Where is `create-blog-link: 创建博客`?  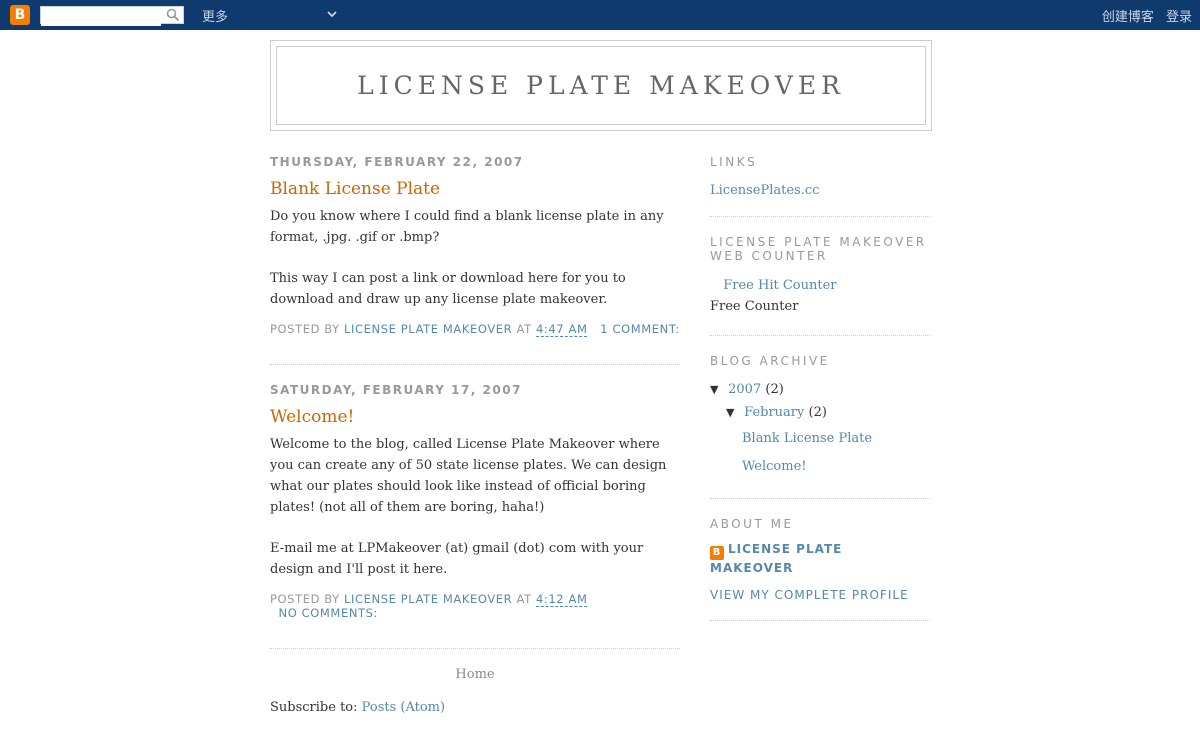
create-blog-link: 创建博客 is located at coordinates (1128, 17).